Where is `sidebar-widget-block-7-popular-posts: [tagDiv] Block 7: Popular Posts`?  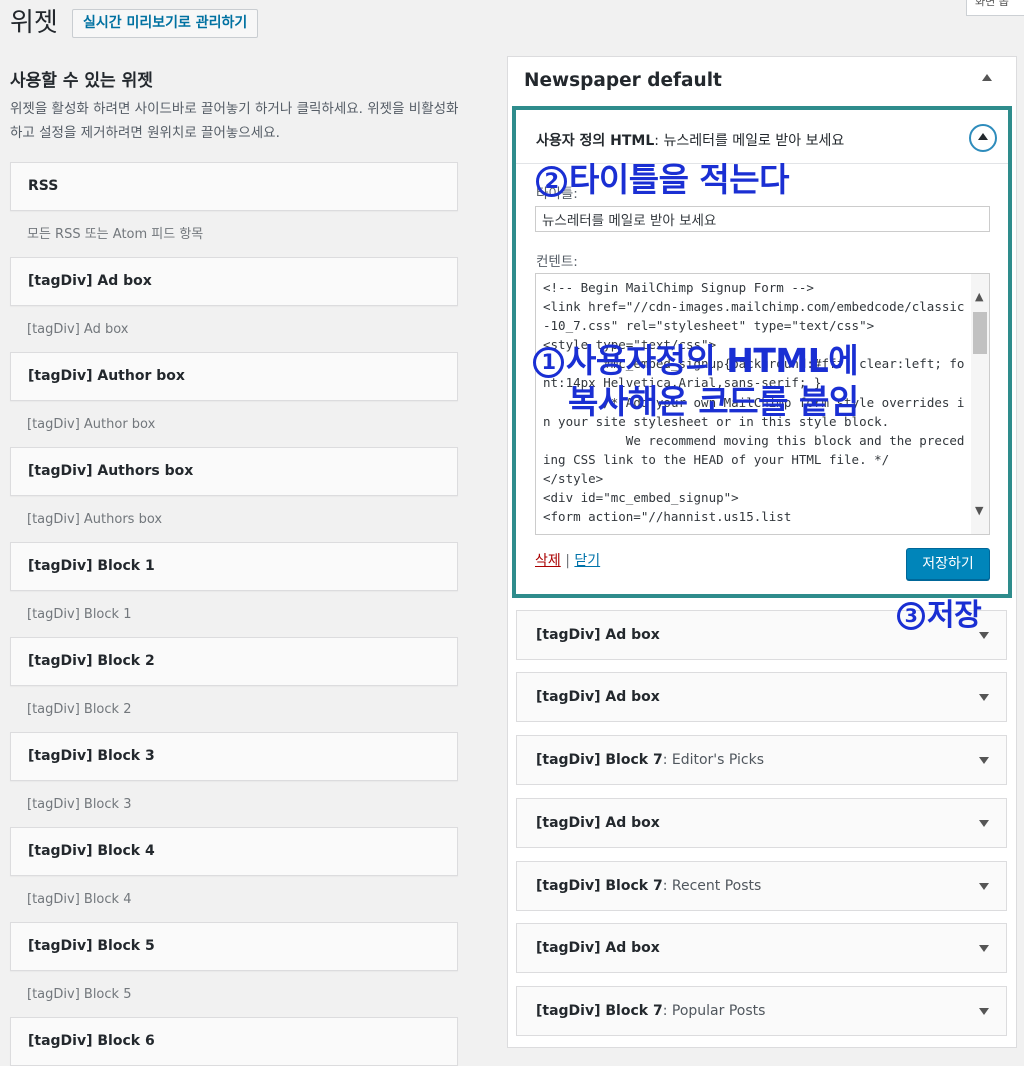 sidebar-widget-block-7-popular-posts: [tagDiv] Block 7: Popular Posts is located at coordinates (761, 1011).